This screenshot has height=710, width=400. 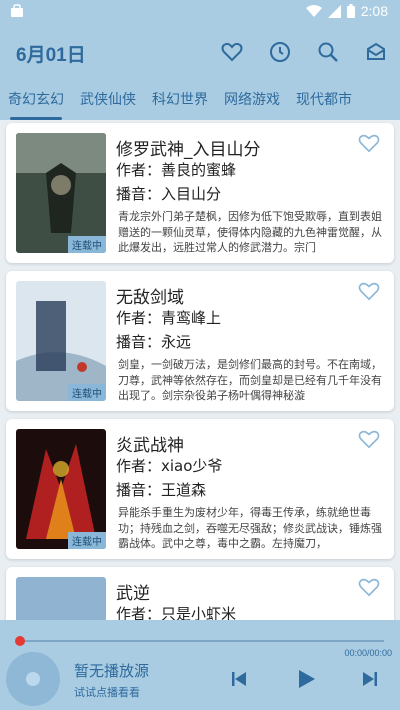 I want to click on battery-icon, so click(x=350, y=11).